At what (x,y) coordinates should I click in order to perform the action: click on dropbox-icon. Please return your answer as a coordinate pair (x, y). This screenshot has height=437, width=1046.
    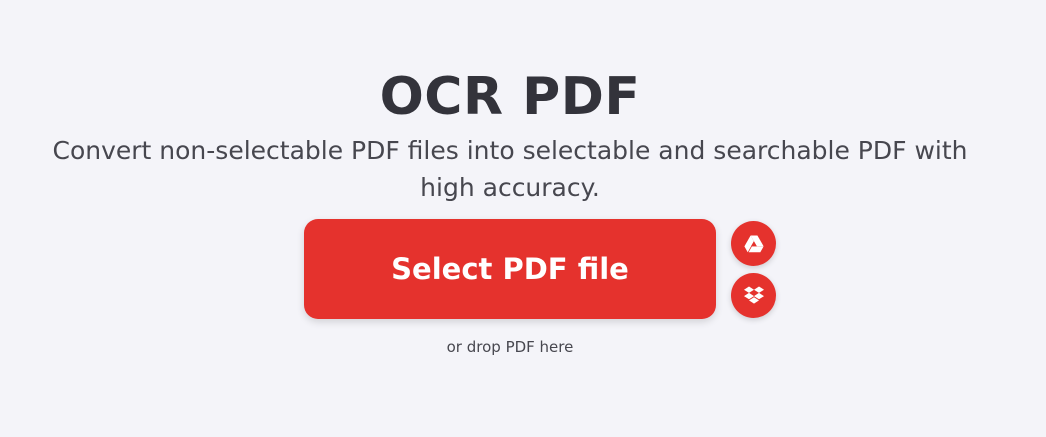
    Looking at the image, I should click on (753, 295).